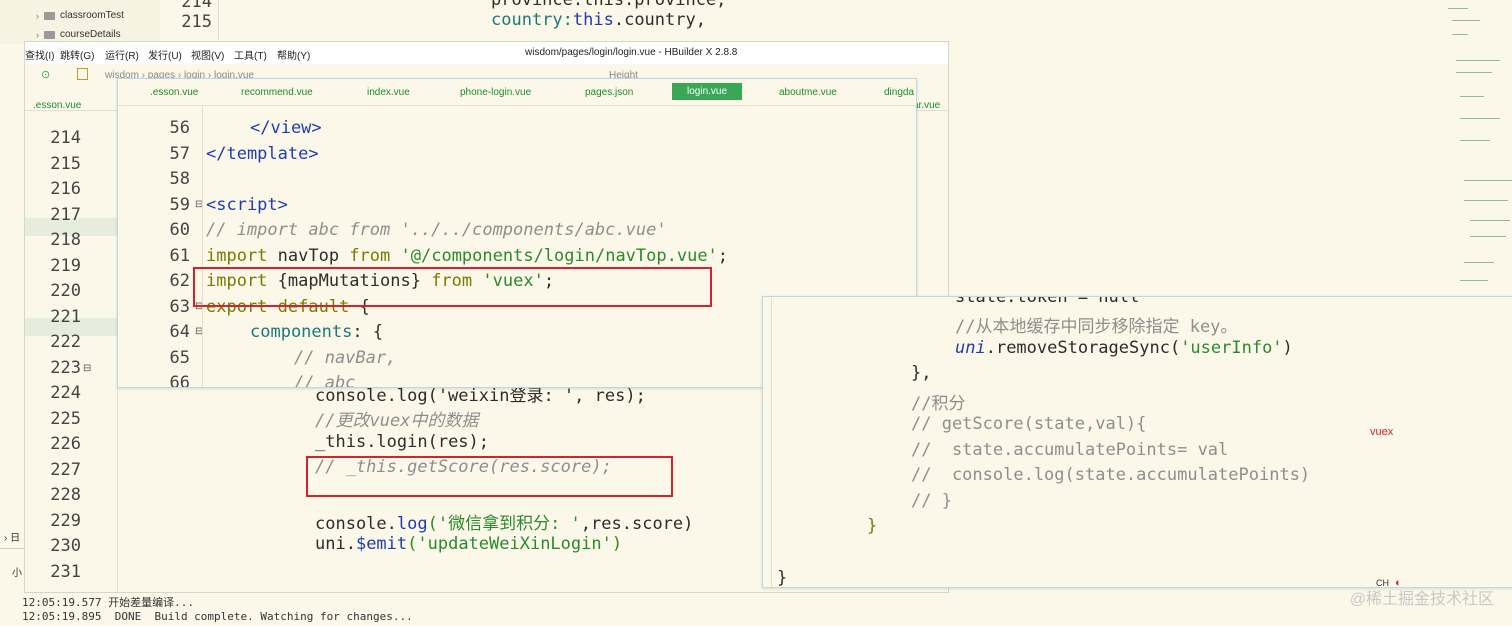 The image size is (1512, 626). I want to click on tab-dingdan: dingda, so click(899, 92).